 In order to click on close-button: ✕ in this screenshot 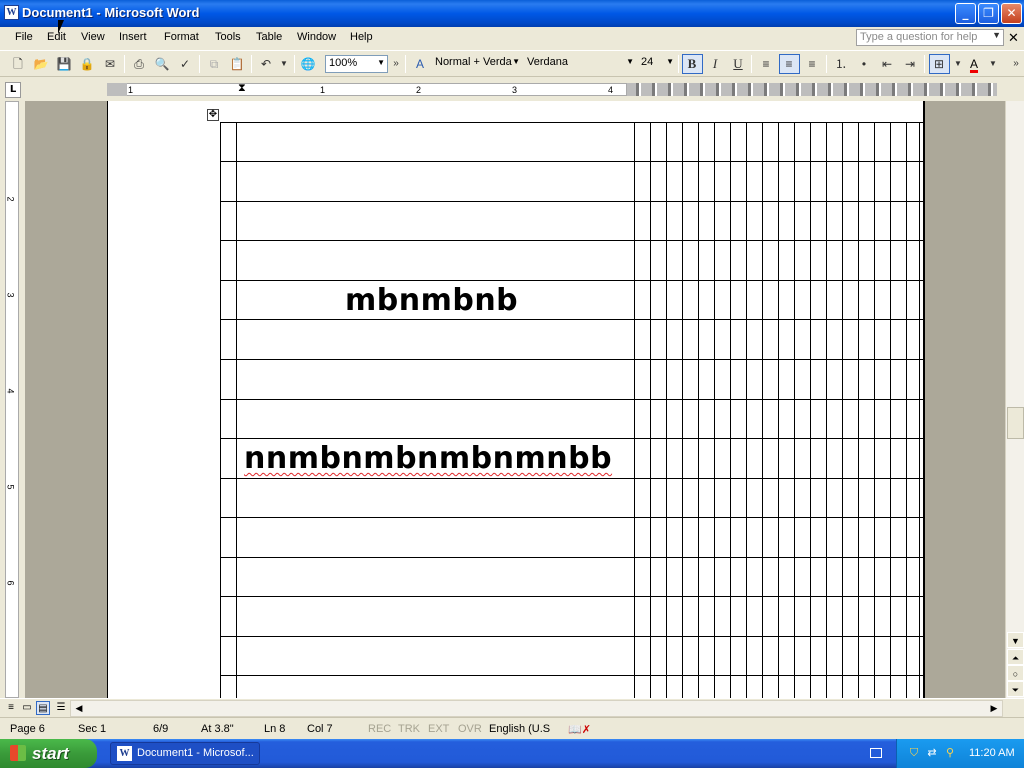, I will do `click(1011, 13)`.